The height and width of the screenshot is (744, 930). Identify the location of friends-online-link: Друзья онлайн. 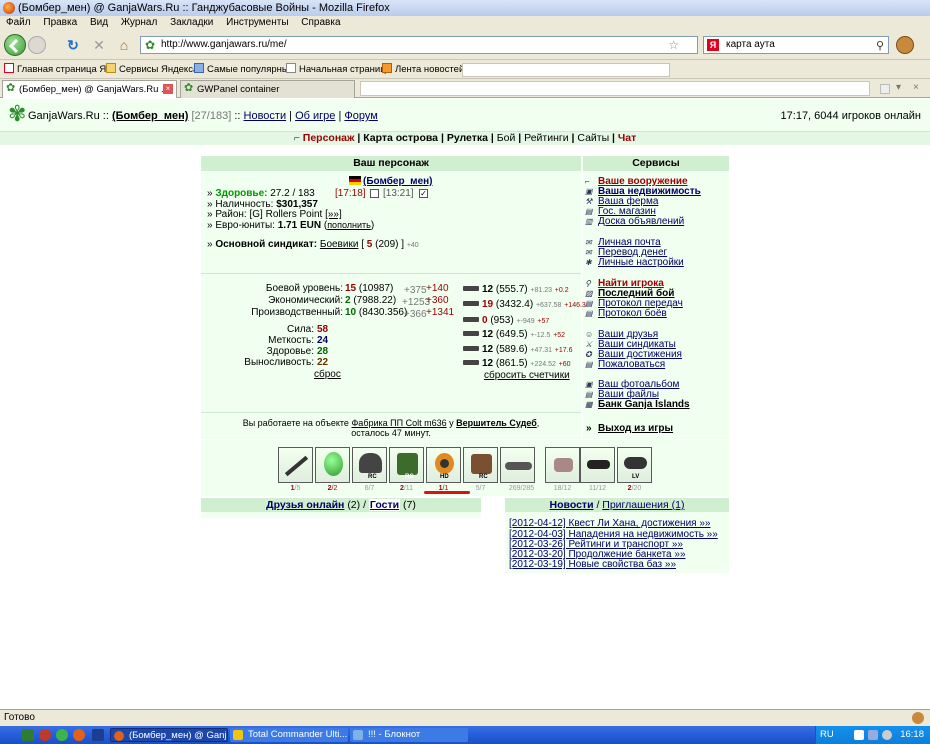
(305, 505).